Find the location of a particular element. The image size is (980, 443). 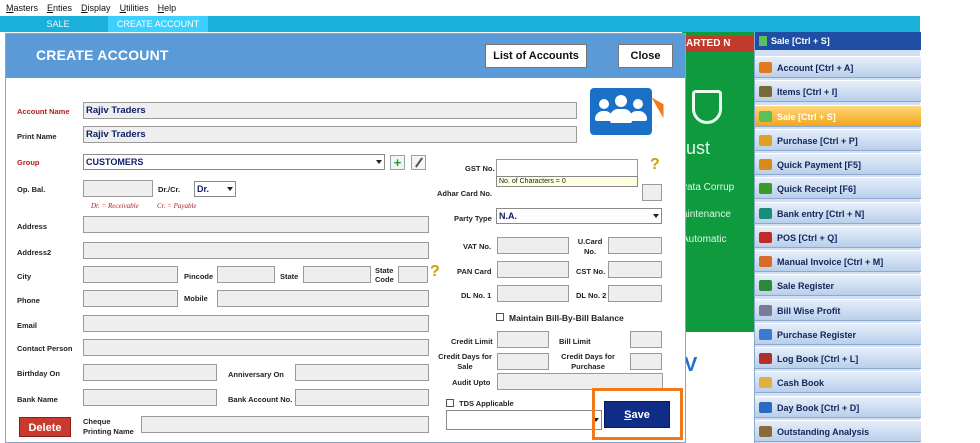

address2-input is located at coordinates (256, 250).